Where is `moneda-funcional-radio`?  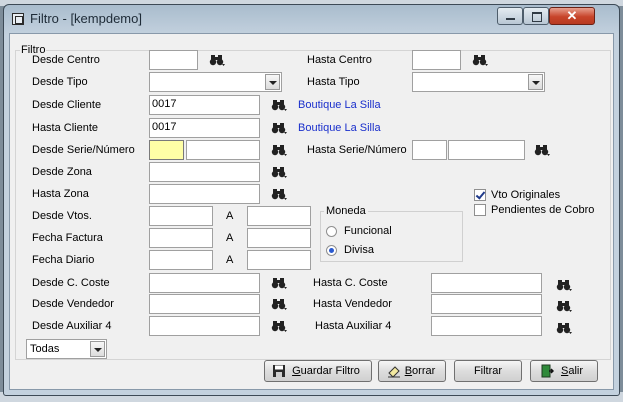
moneda-funcional-radio is located at coordinates (331, 231).